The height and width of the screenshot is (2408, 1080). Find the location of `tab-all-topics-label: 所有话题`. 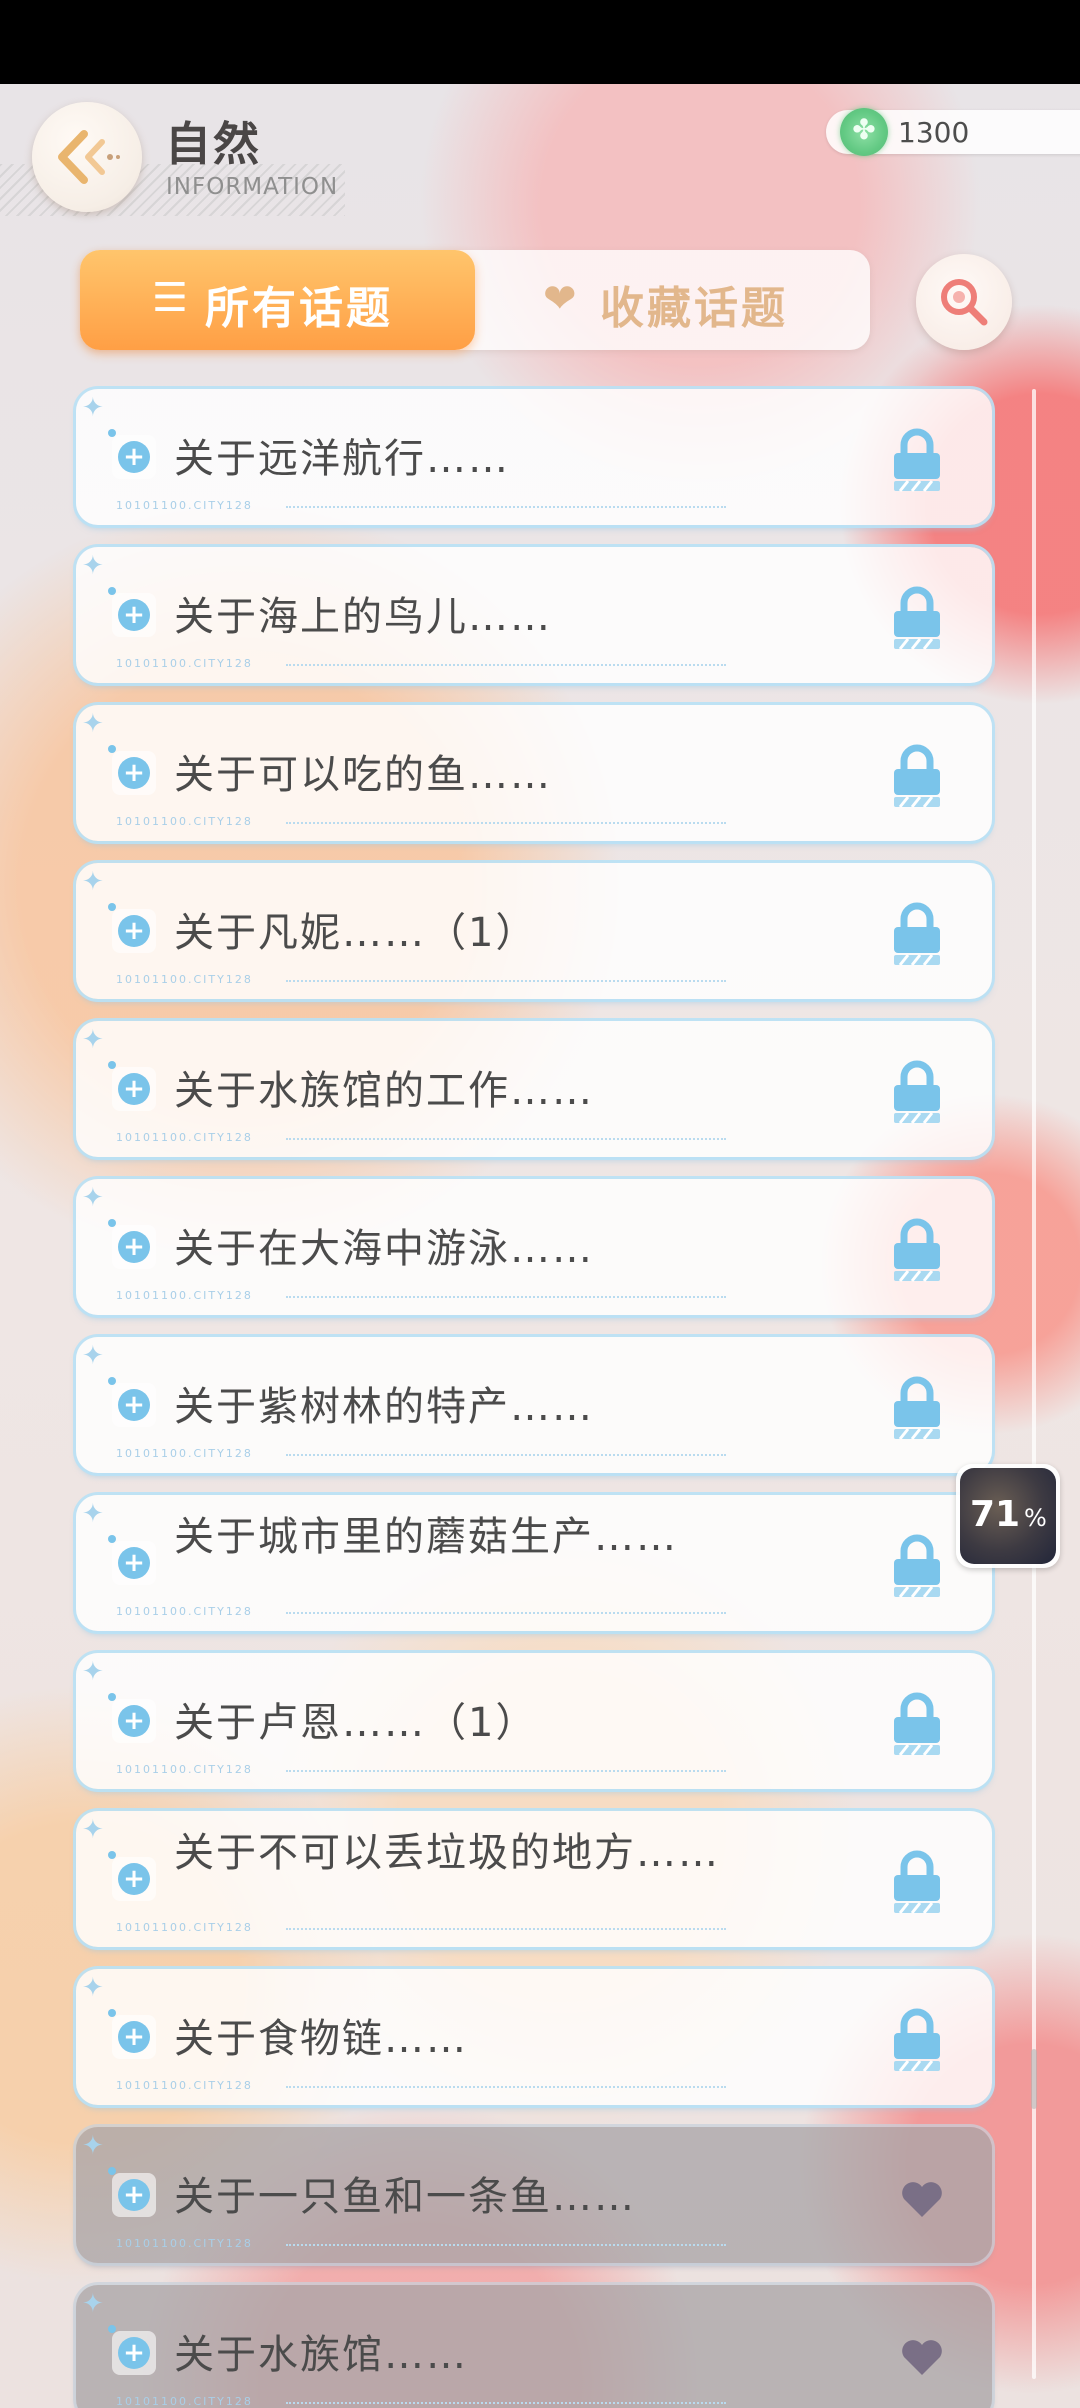

tab-all-topics-label: 所有话题 is located at coordinates (299, 308).